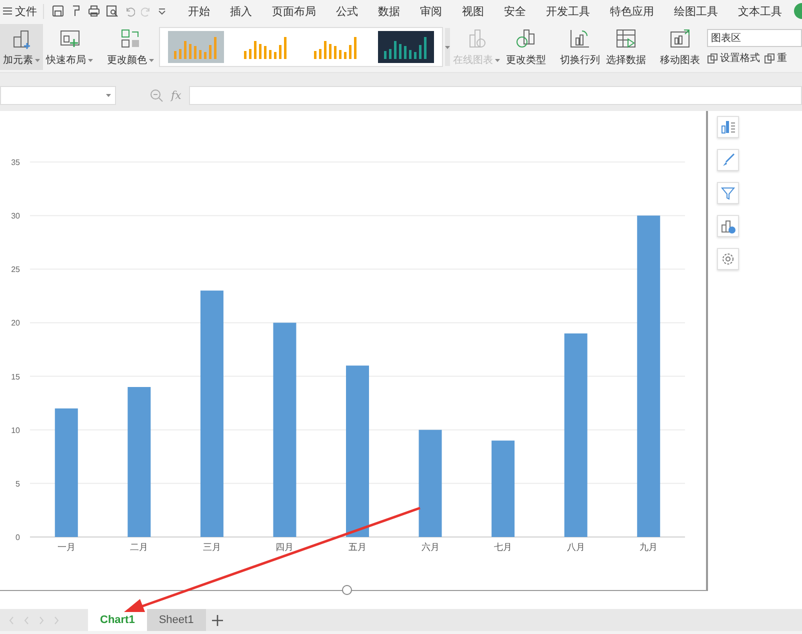  Describe the element at coordinates (473, 11) in the screenshot. I see `menu-tab: 视图` at that location.